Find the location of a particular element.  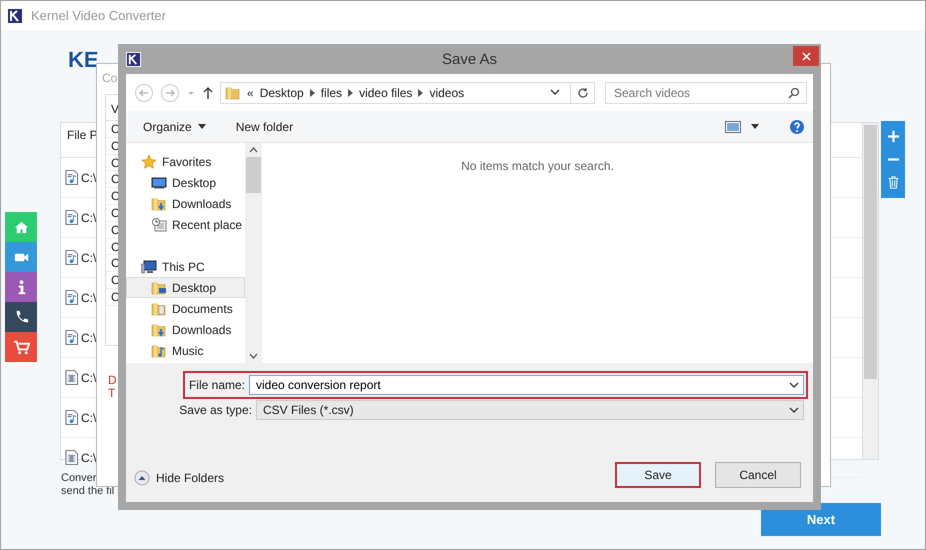

cart-icon is located at coordinates (21, 347).